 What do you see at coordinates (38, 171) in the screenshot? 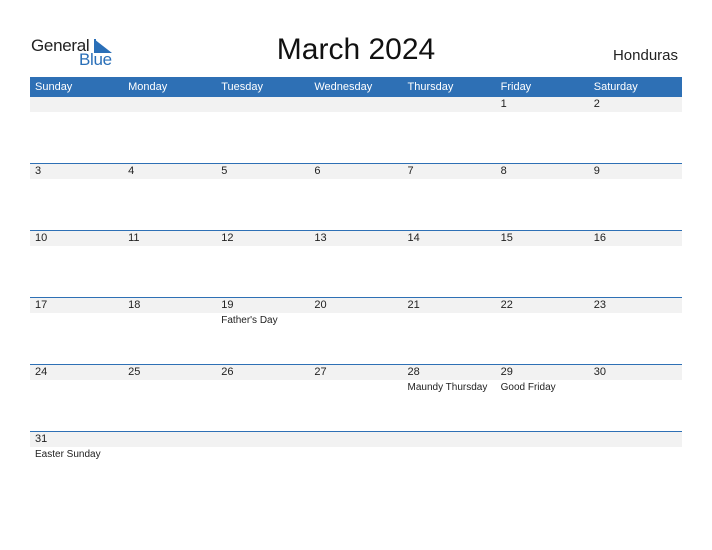
I see `day-number: 3` at bounding box center [38, 171].